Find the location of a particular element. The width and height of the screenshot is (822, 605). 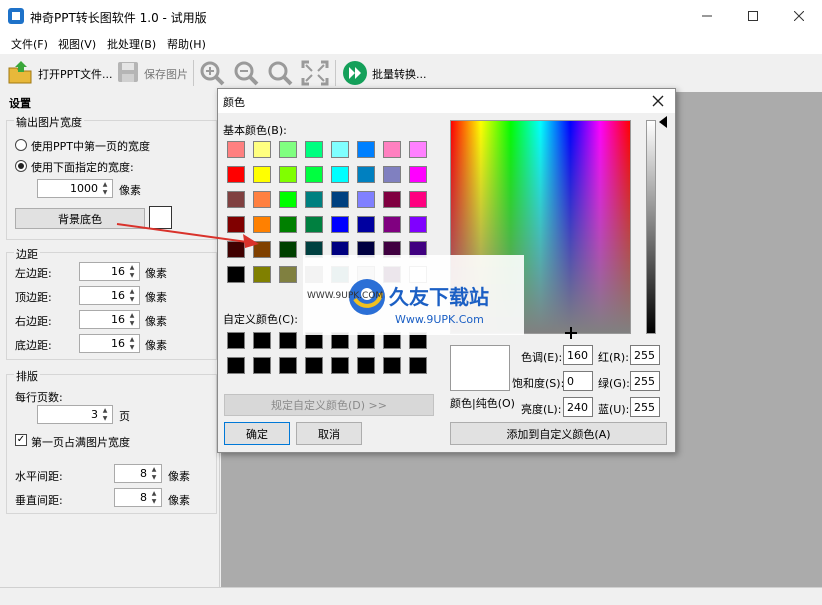

radio-custom-width is located at coordinates (21, 166).